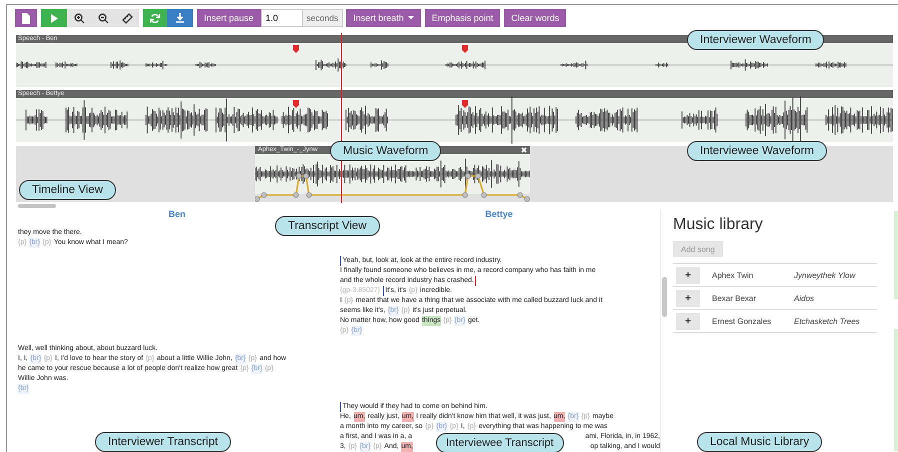 This screenshot has height=452, width=898. Describe the element at coordinates (804, 298) in the screenshot. I see `song-title-cell: Aidos` at that location.